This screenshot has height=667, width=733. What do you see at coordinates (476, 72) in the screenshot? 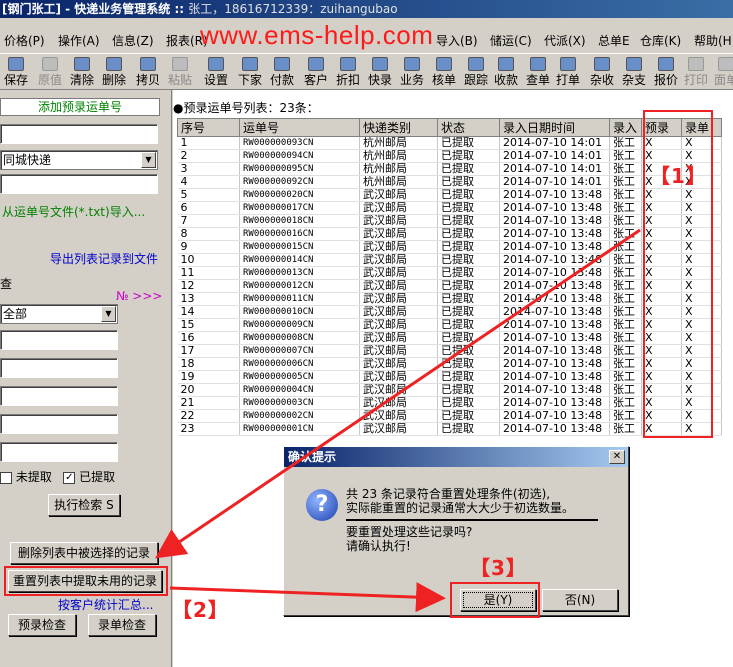
I see `toolbar-button-14: track-icon 跟踪` at bounding box center [476, 72].